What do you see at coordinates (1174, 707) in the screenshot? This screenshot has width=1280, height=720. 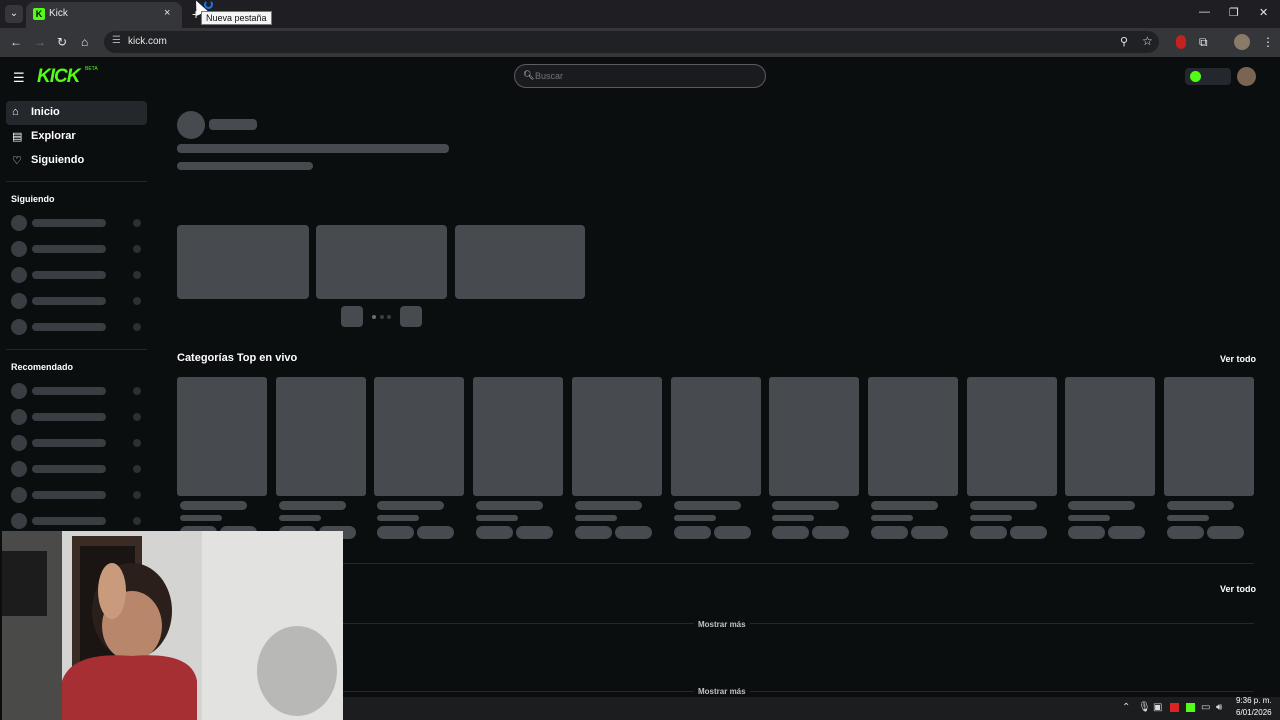 I see `tray-red-app-icon` at bounding box center [1174, 707].